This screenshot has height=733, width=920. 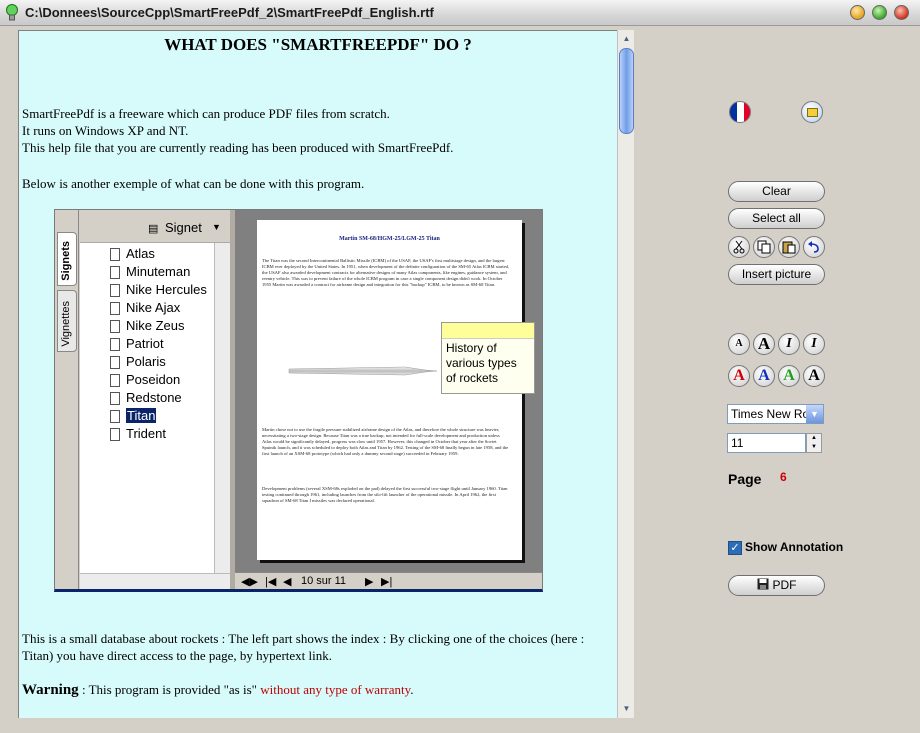 I want to click on spin-down-icon: ▼, so click(x=814, y=447).